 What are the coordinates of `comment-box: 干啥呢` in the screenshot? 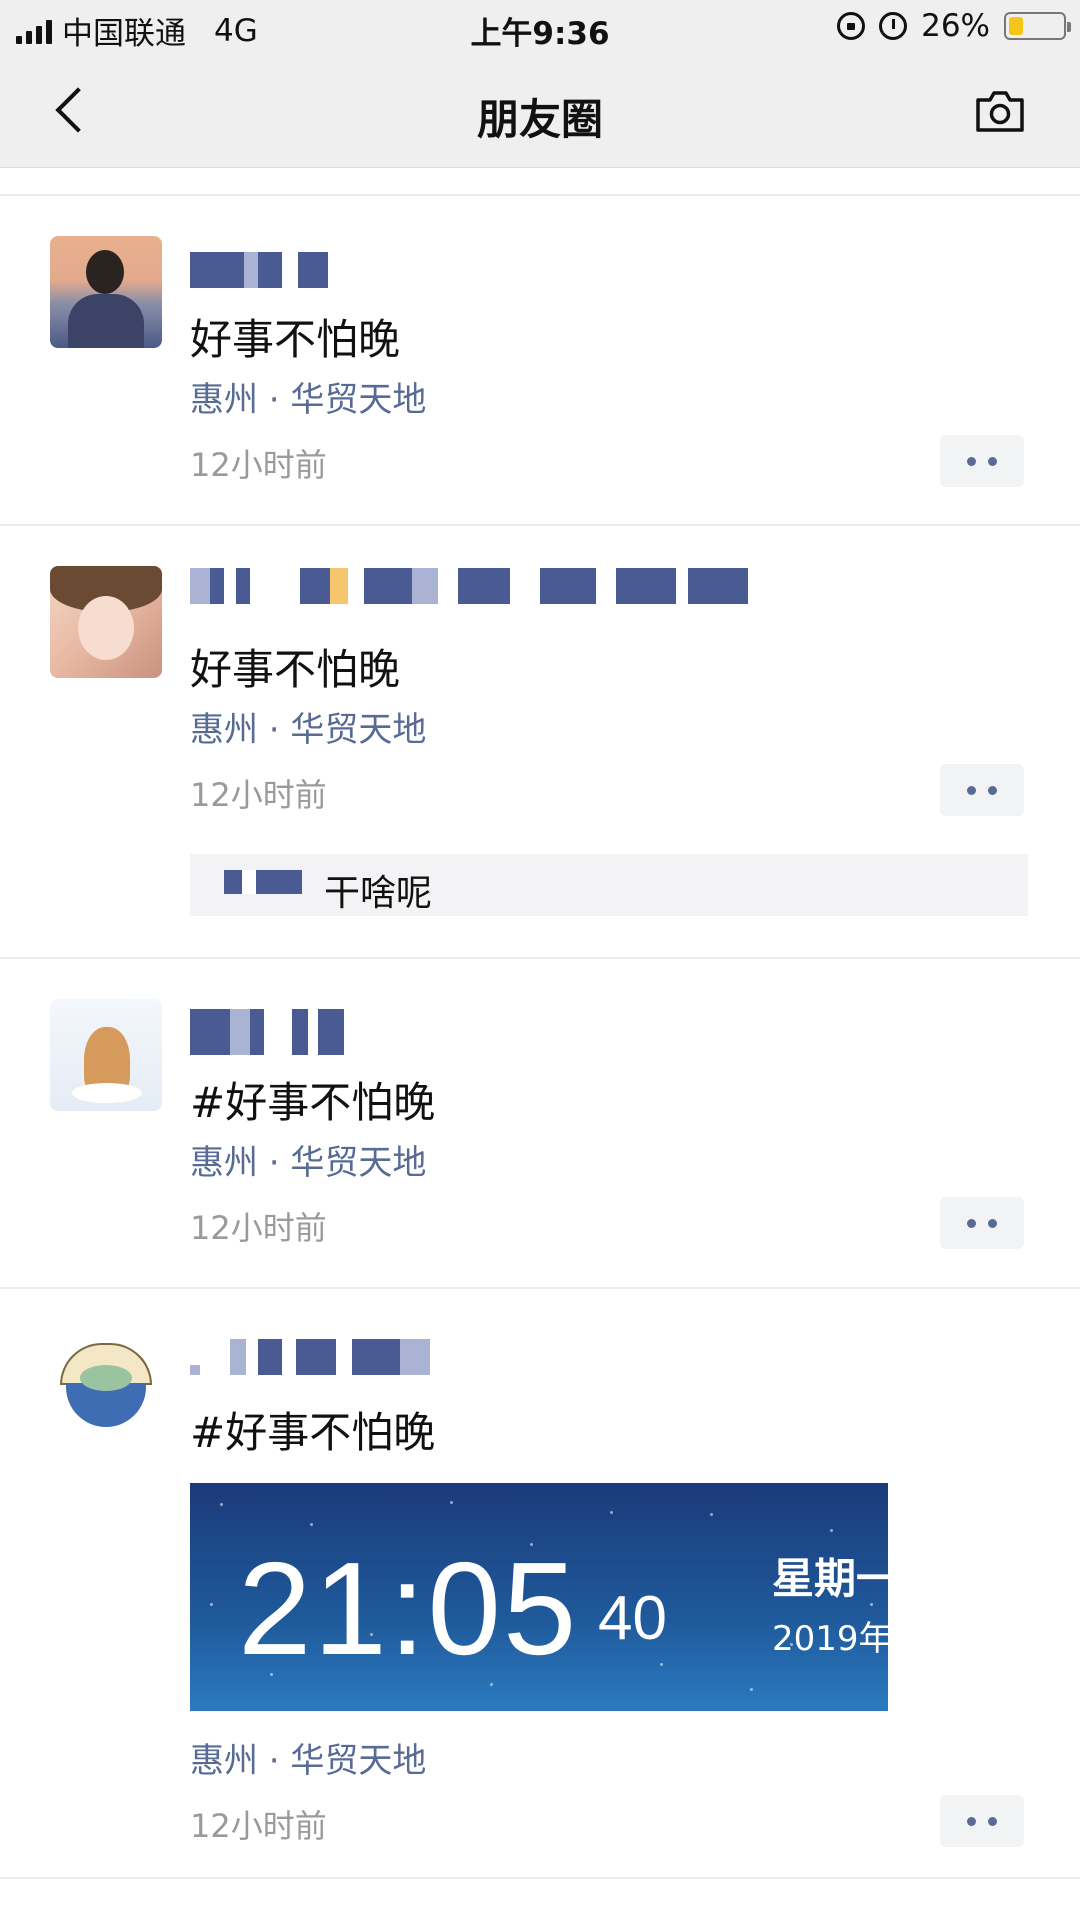 It's located at (609, 885).